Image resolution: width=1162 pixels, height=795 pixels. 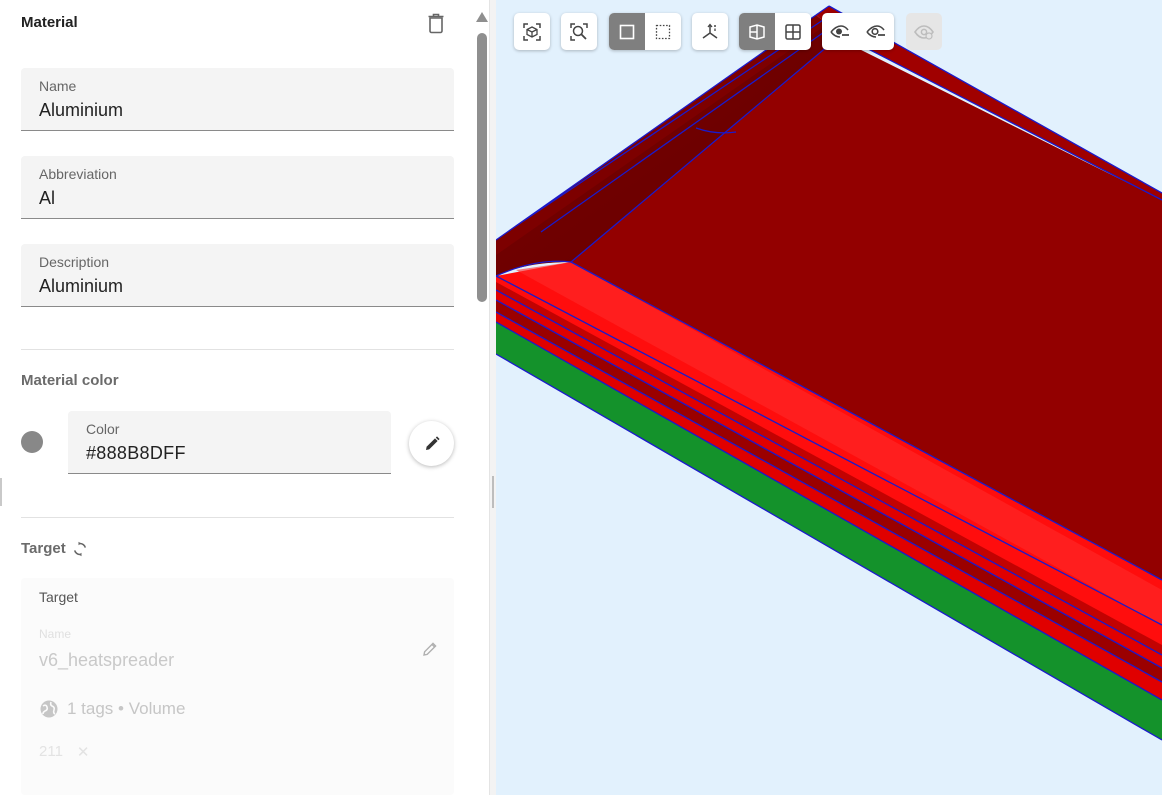 I want to click on zoom-area-button, so click(x=579, y=31).